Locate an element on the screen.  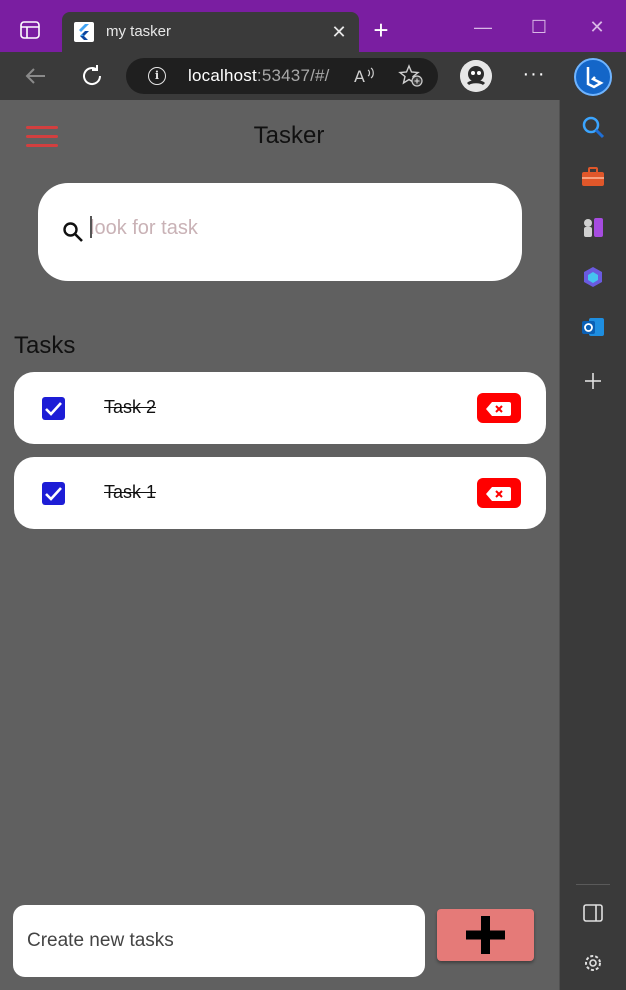
bing-icon is located at coordinates (595, 78).